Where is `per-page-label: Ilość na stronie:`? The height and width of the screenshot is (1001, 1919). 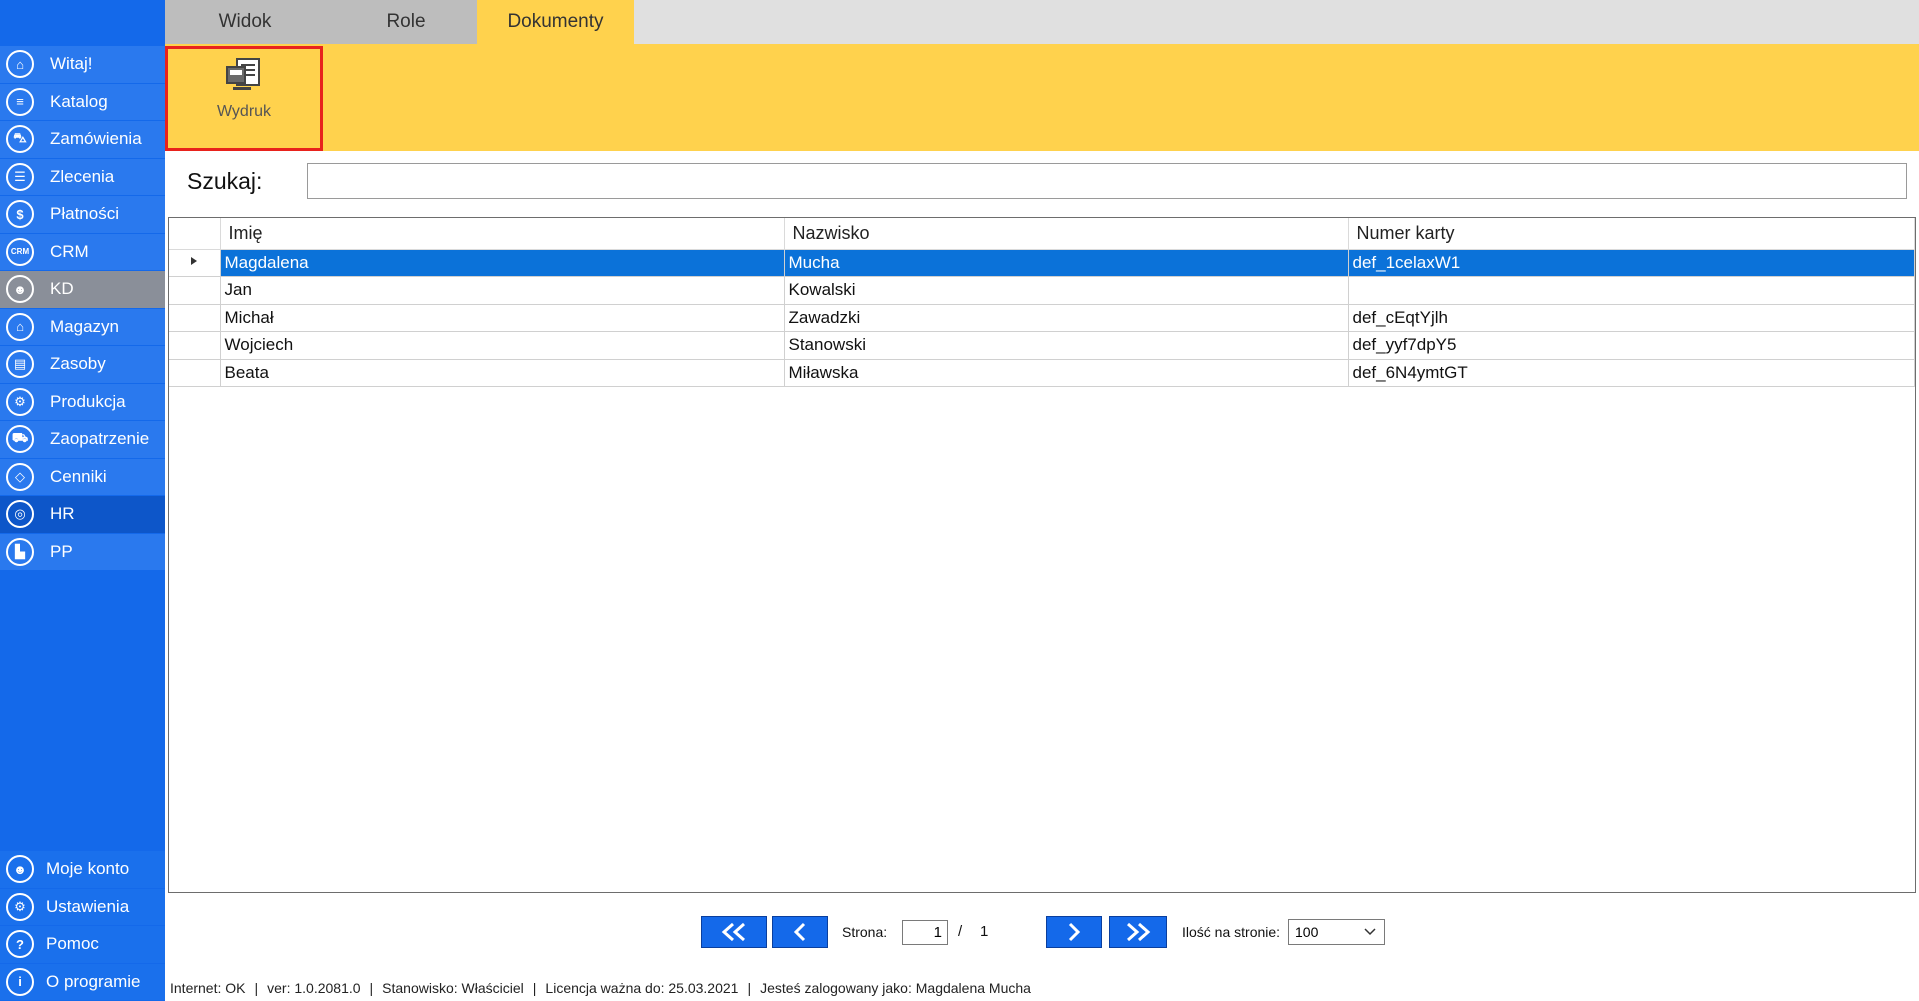
per-page-label: Ilość na stronie: is located at coordinates (1231, 932).